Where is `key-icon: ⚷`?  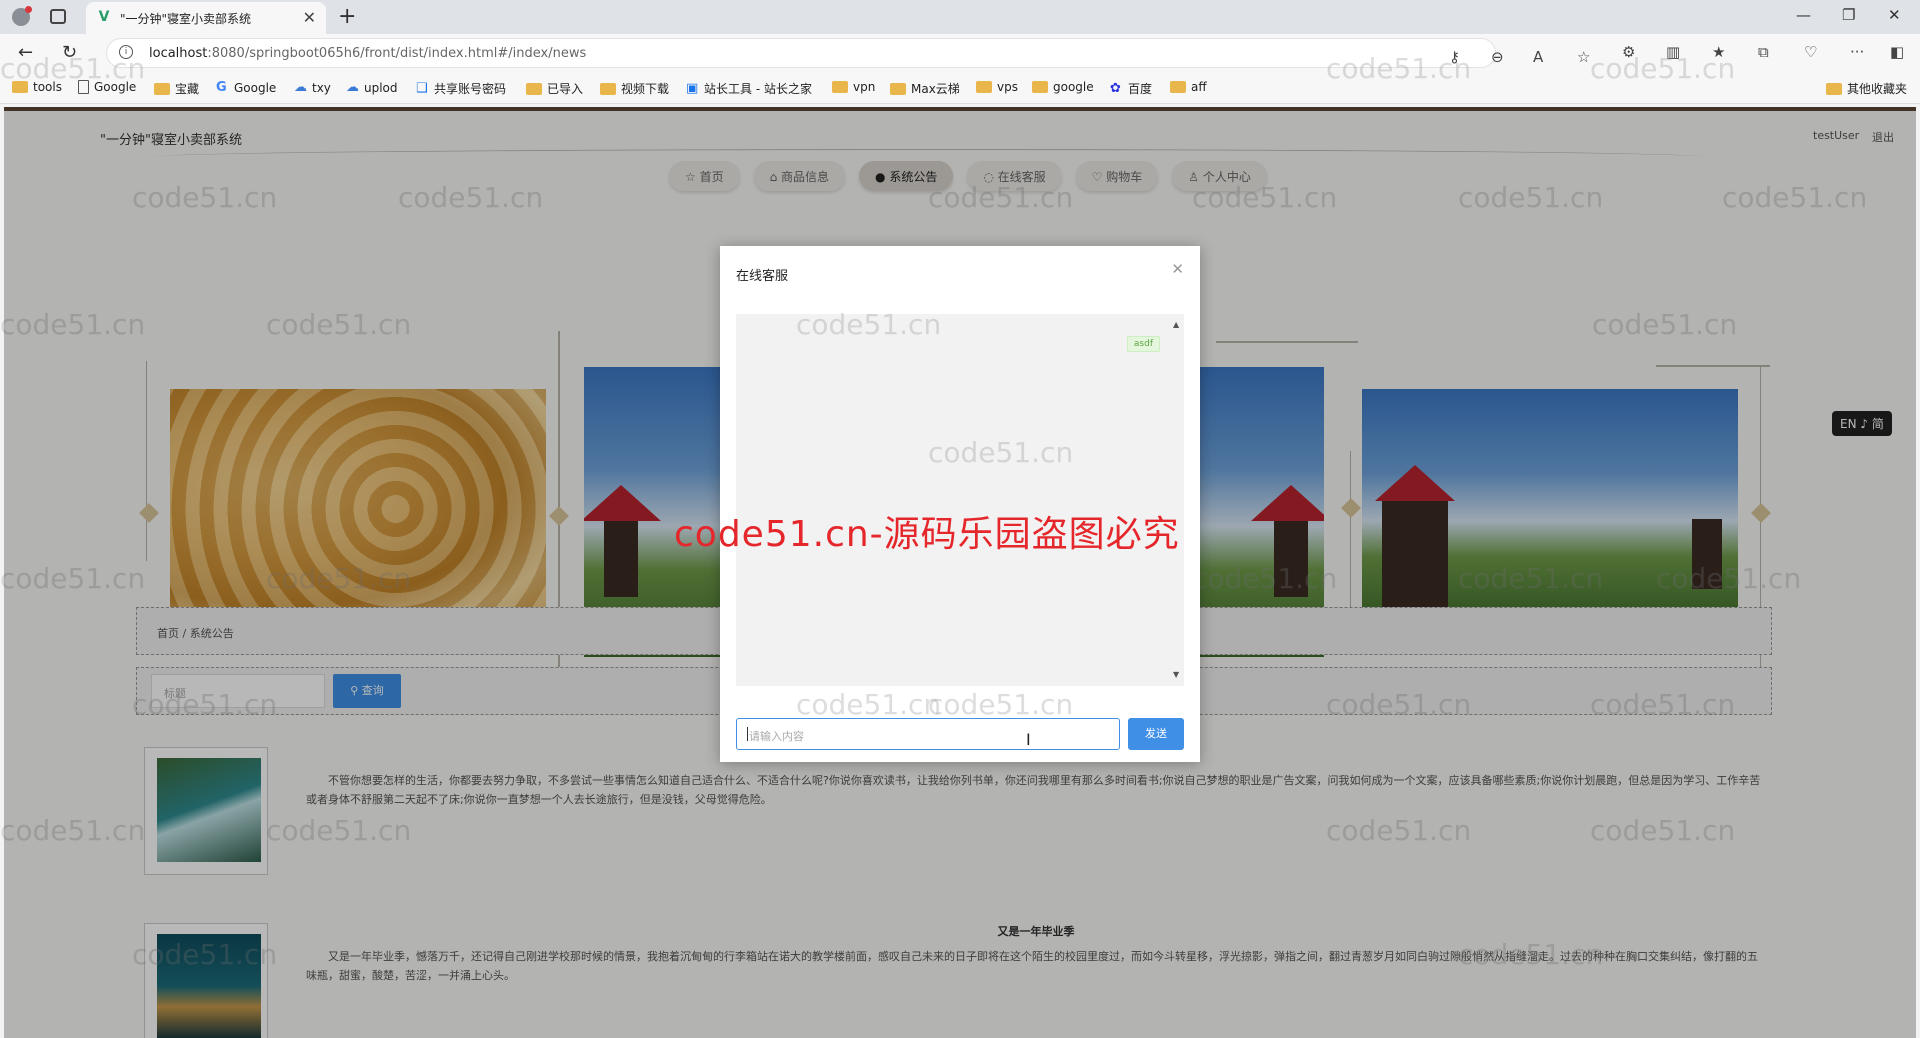 key-icon: ⚷ is located at coordinates (1454, 57).